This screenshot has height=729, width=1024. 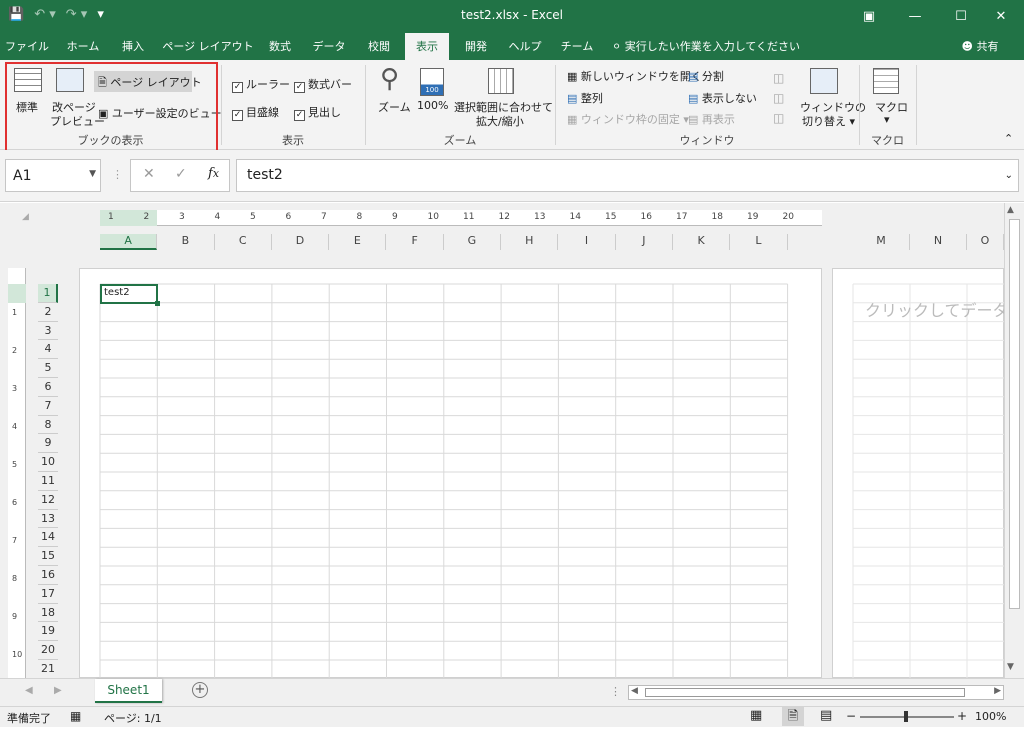 I want to click on row-header-13: 13, so click(x=48, y=519).